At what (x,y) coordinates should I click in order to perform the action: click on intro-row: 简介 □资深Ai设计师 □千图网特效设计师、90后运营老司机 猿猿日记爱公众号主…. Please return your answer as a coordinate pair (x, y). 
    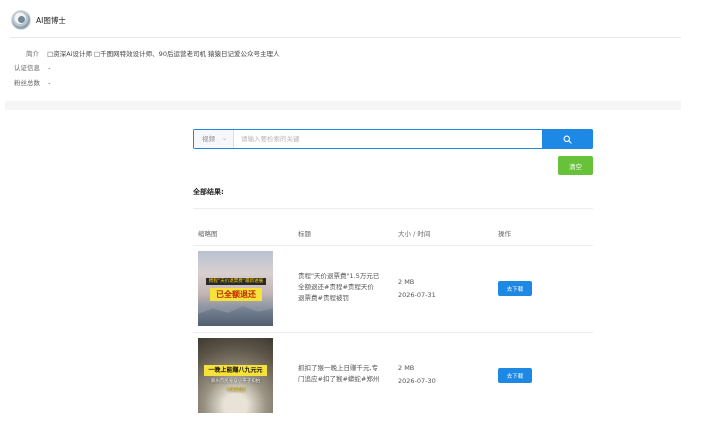
    Looking at the image, I should click on (147, 53).